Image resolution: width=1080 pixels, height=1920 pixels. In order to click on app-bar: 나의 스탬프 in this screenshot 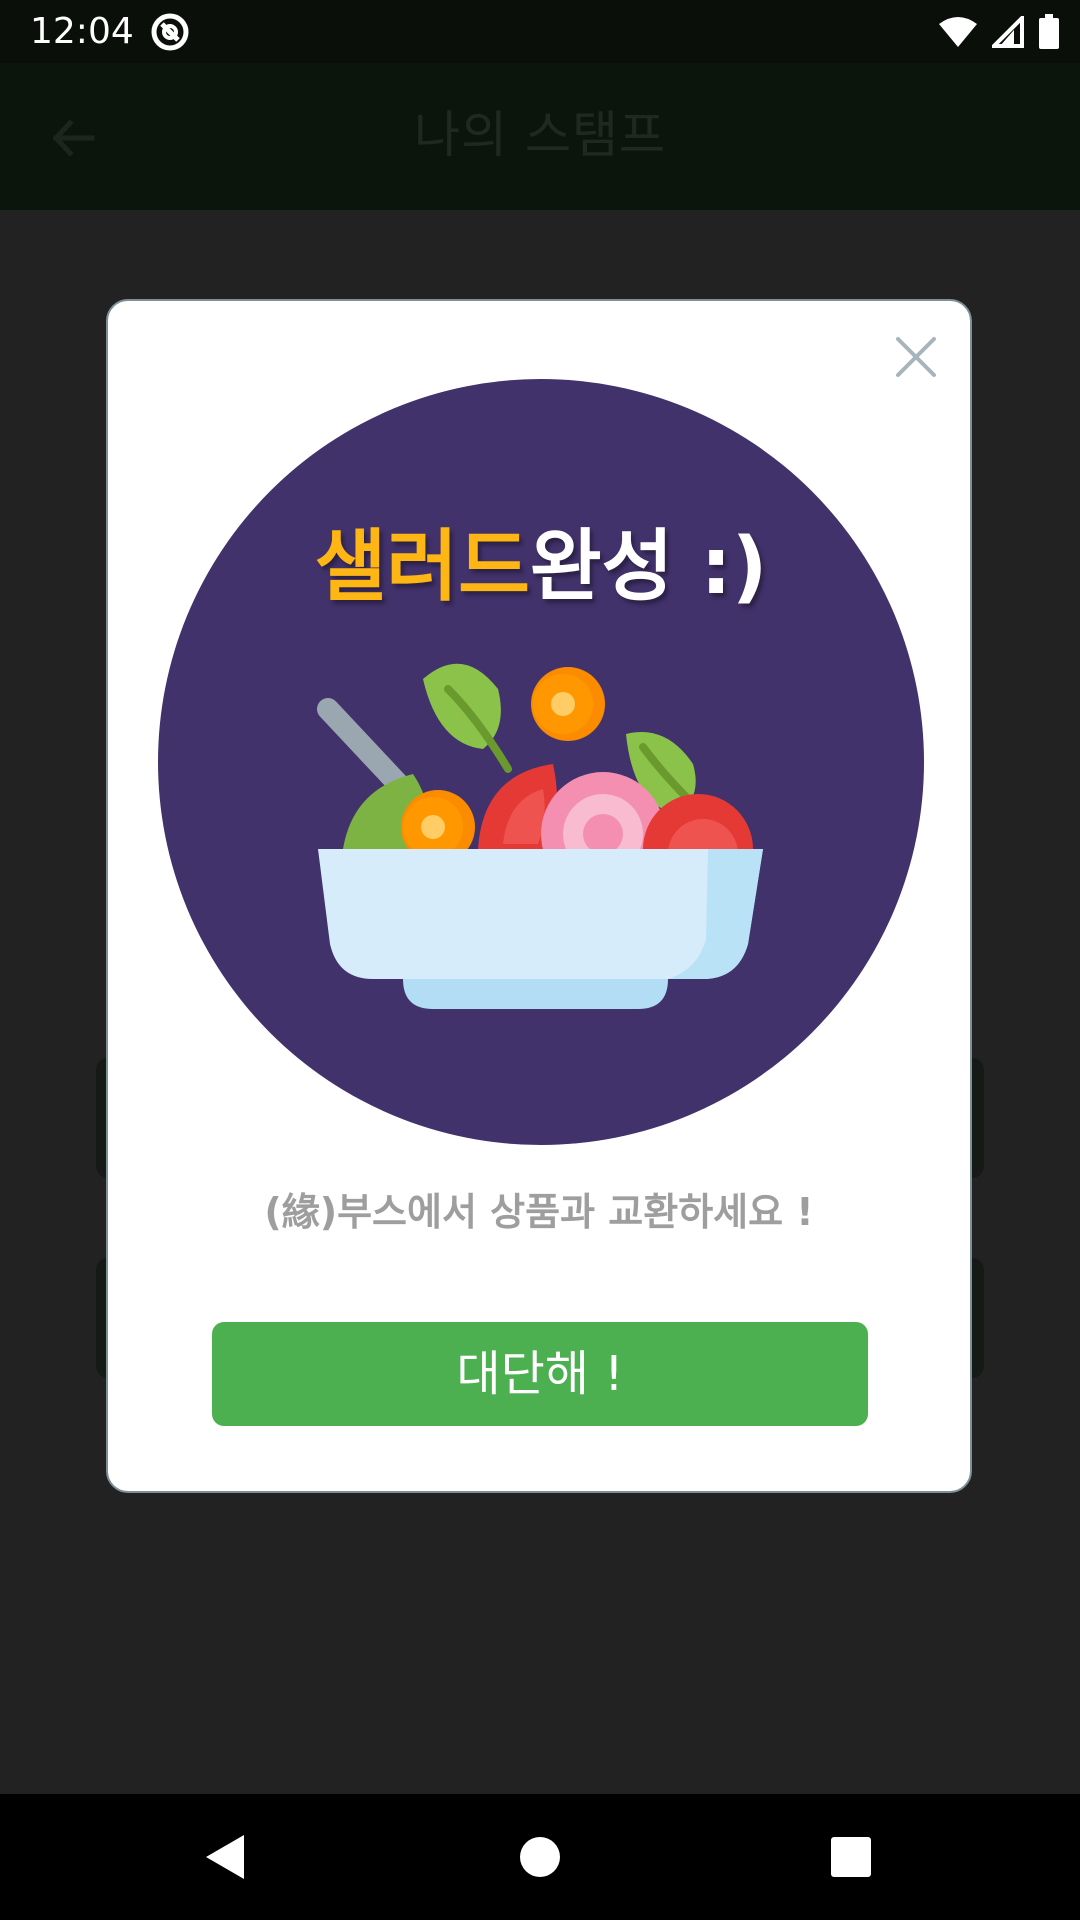, I will do `click(540, 136)`.